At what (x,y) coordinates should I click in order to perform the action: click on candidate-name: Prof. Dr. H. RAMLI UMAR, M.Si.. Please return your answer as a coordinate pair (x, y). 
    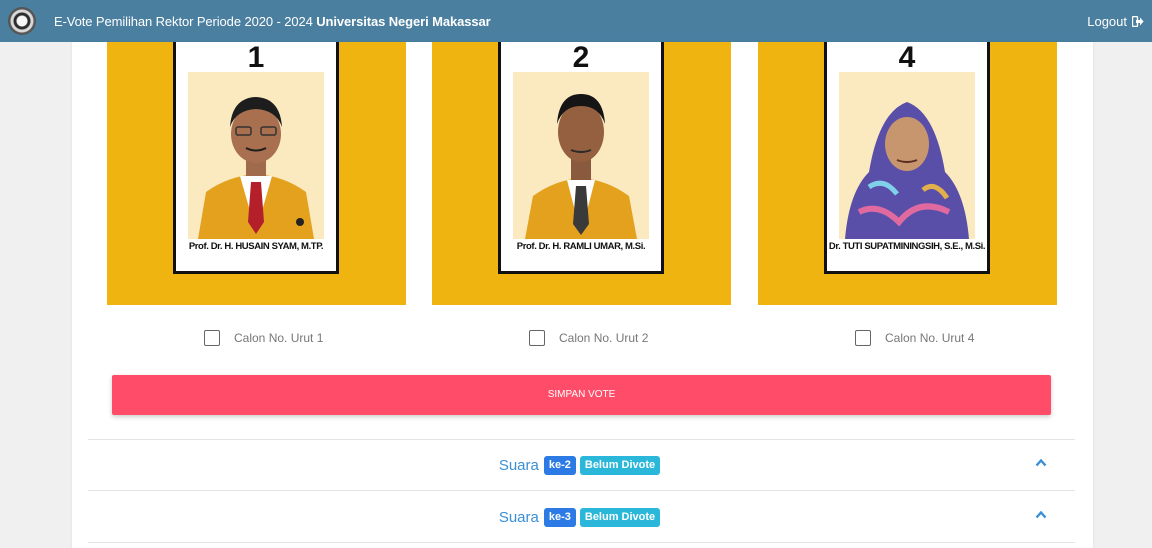
    Looking at the image, I should click on (581, 246).